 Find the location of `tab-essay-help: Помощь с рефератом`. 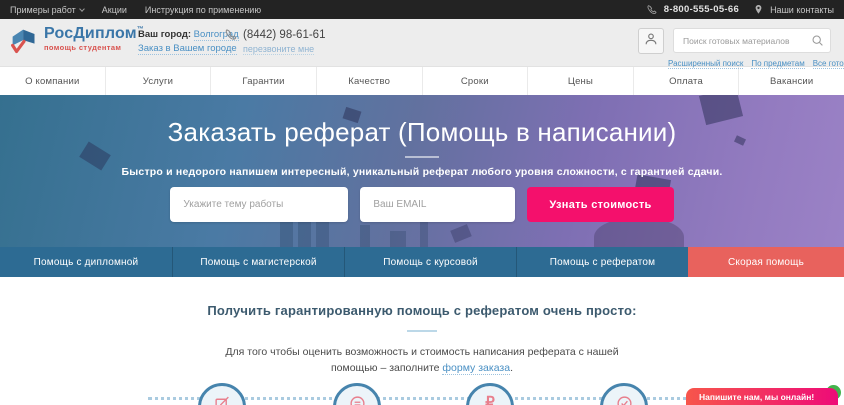

tab-essay-help: Помощь с рефератом is located at coordinates (602, 262).